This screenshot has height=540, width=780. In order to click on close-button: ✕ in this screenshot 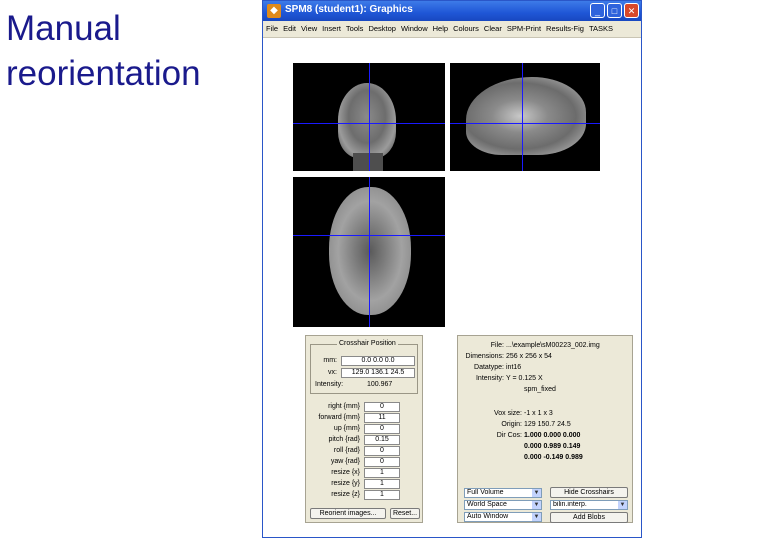, I will do `click(631, 10)`.